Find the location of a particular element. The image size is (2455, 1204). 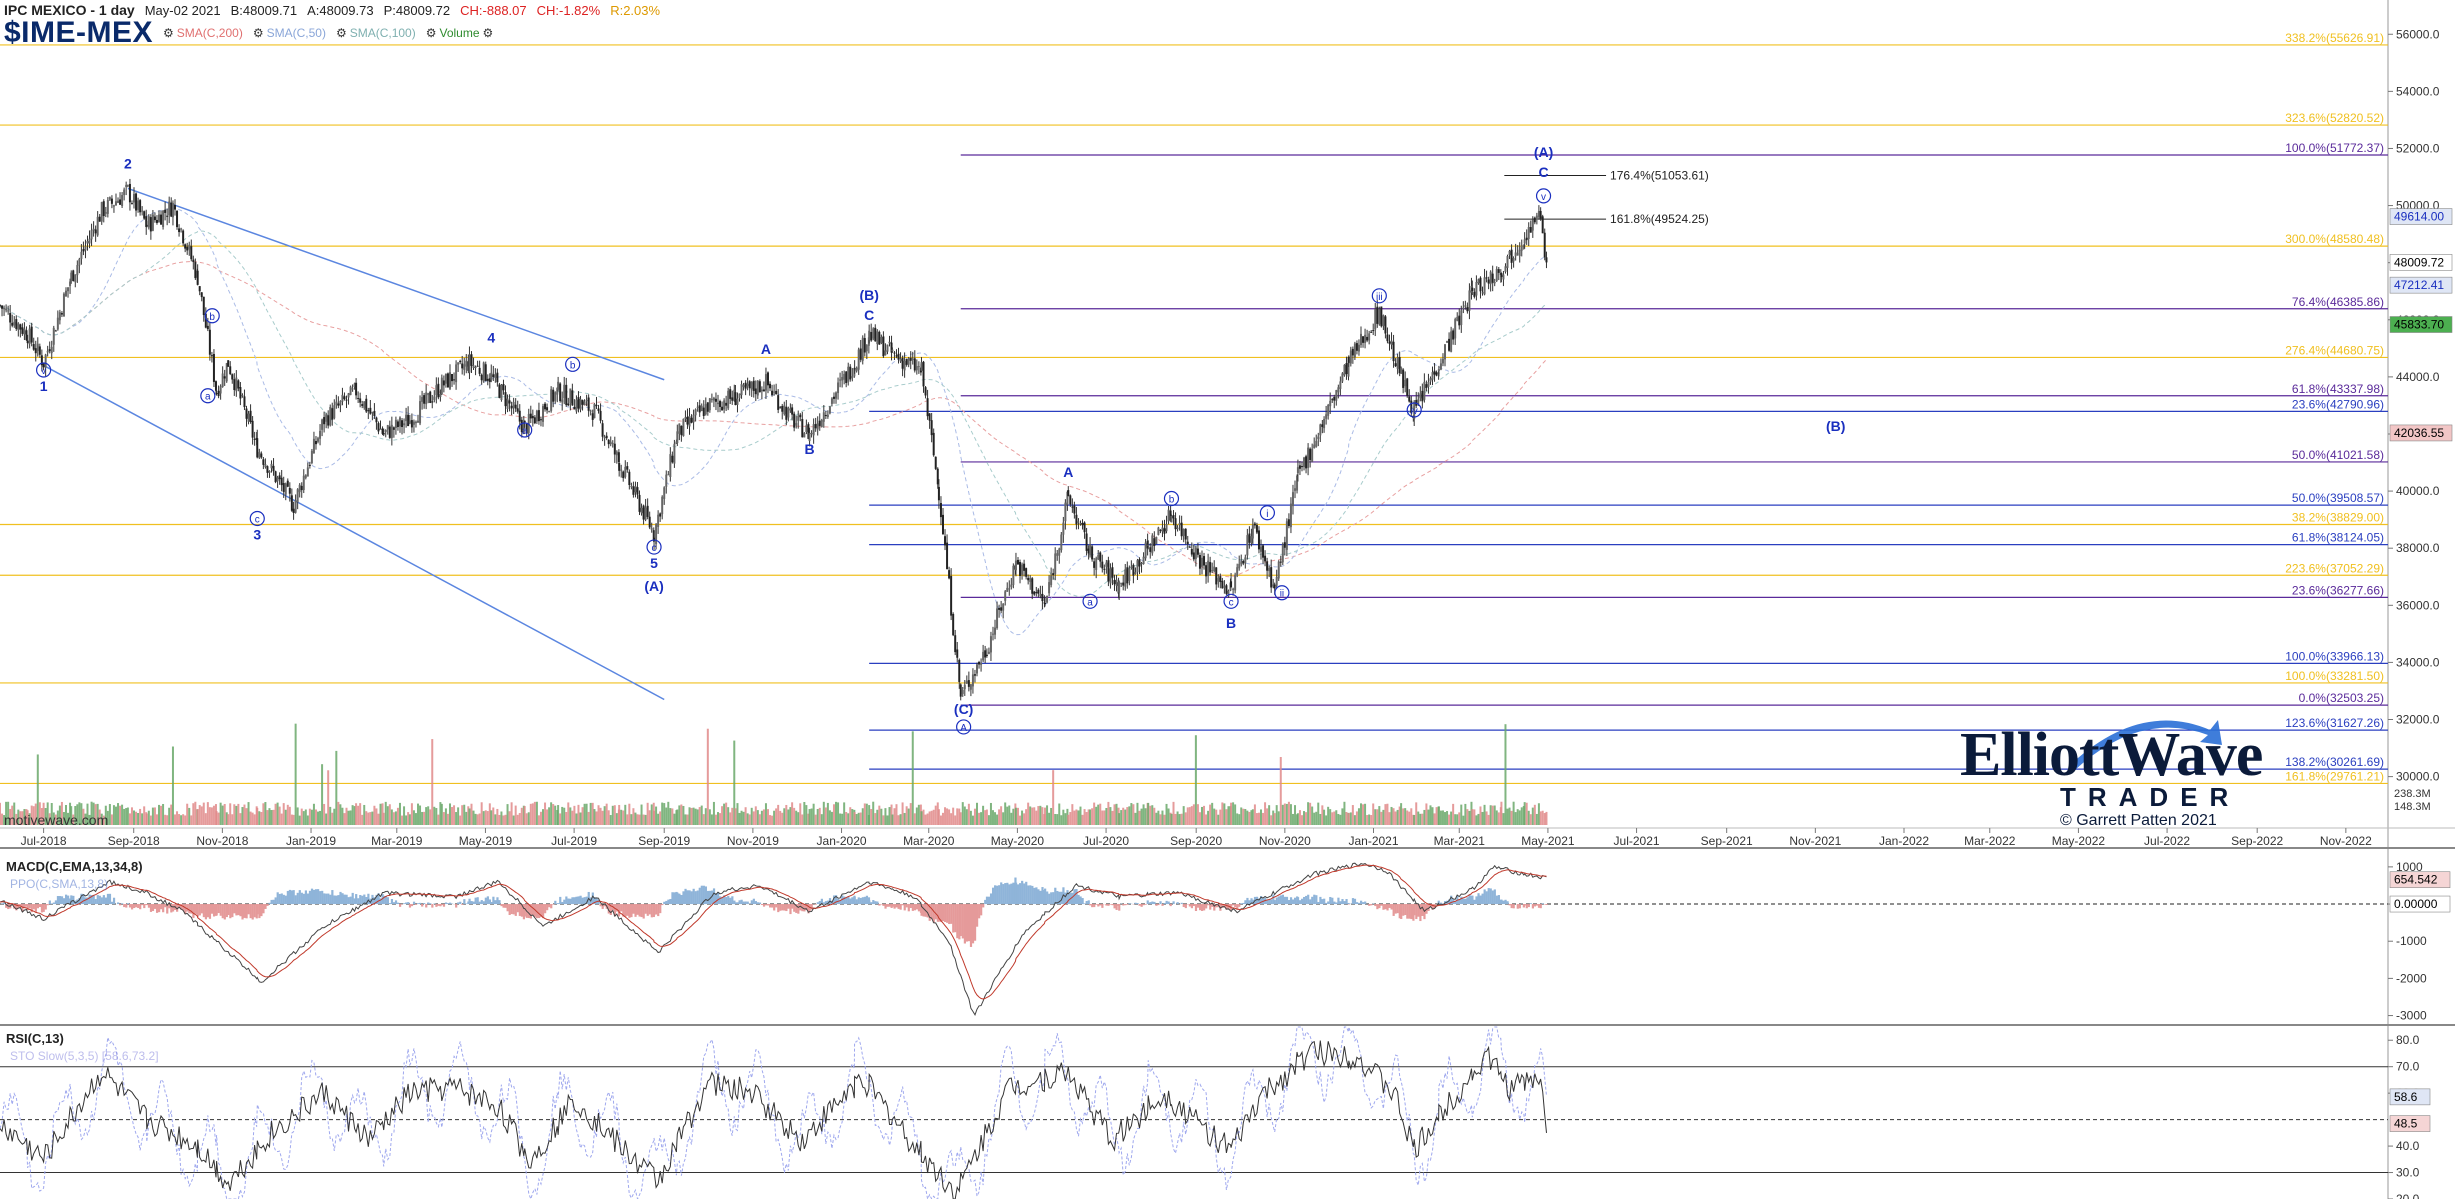

indicator-sma100: ⚙ SMA(C,100) is located at coordinates (376, 33).